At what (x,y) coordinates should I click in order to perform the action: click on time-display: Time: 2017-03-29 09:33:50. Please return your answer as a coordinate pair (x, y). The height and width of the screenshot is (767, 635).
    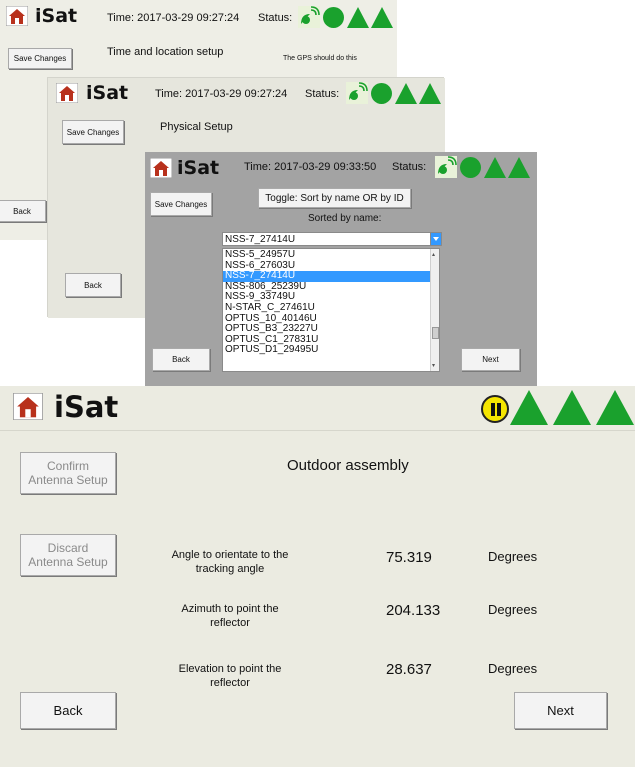
    Looking at the image, I should click on (310, 167).